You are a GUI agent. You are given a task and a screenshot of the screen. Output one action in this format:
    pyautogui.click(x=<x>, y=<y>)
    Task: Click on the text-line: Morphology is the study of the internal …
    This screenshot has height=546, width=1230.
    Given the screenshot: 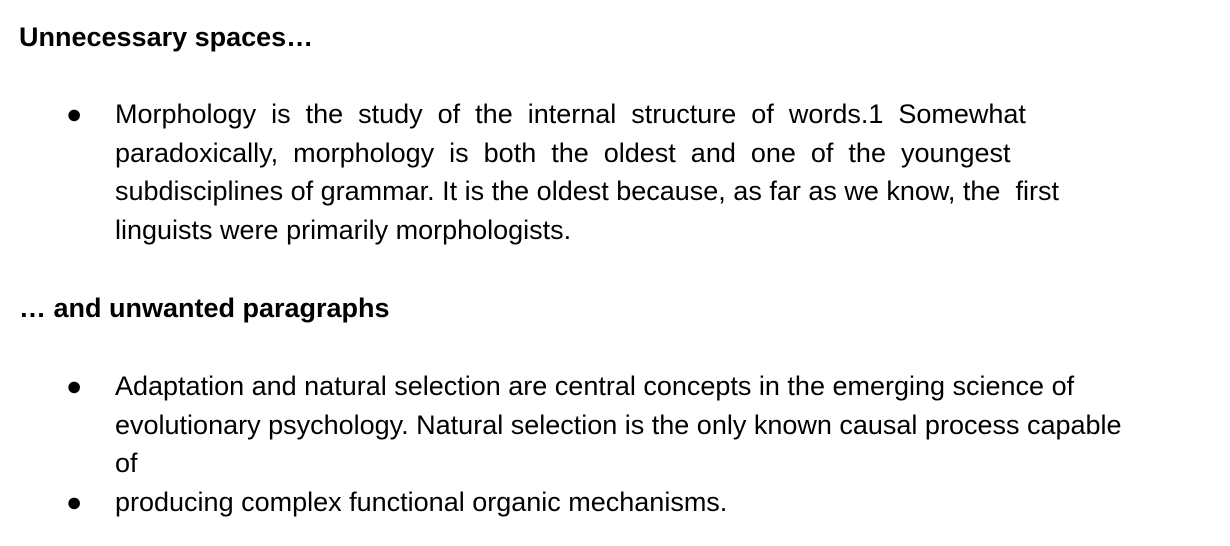 What is the action you would take?
    pyautogui.click(x=570, y=114)
    